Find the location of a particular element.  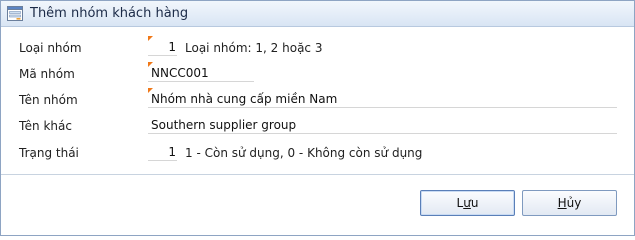

group-code-label: Mã nhóm is located at coordinates (47, 74).